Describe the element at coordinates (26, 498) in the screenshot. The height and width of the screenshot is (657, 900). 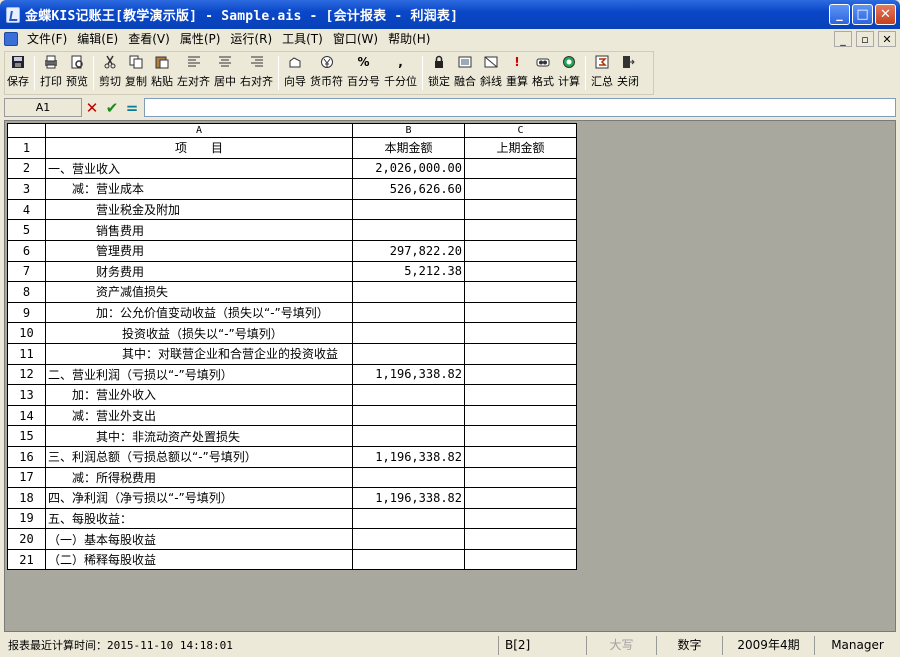
I see `row-header: 18` at that location.